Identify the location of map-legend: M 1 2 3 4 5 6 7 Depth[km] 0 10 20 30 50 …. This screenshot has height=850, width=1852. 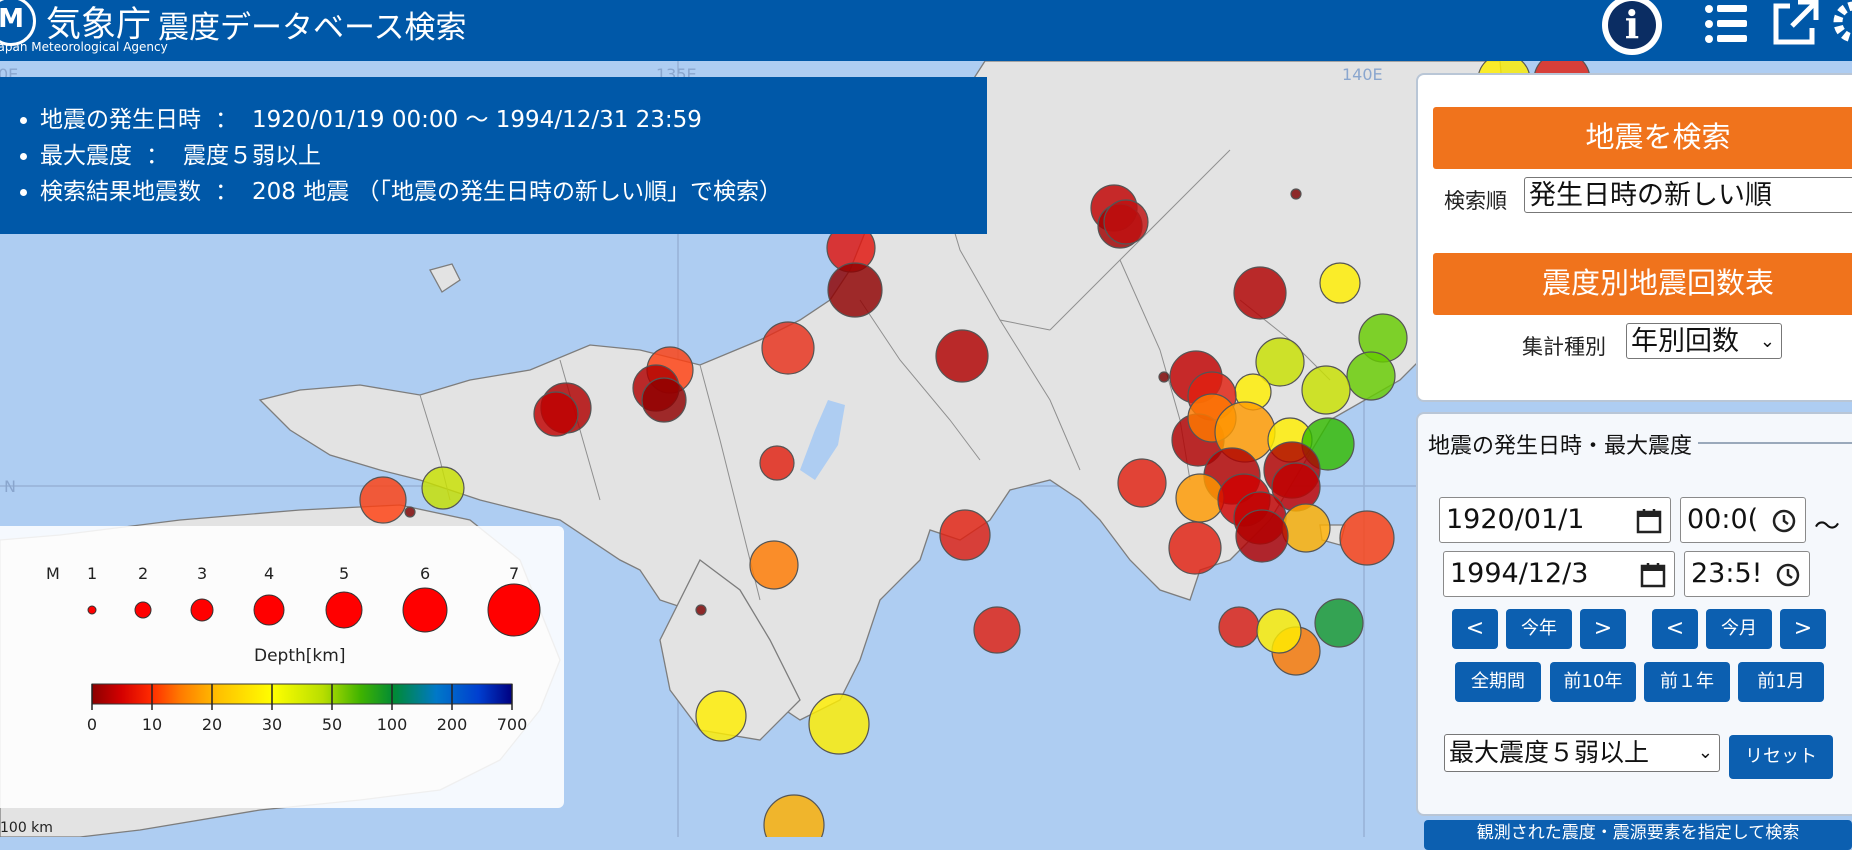
(282, 667).